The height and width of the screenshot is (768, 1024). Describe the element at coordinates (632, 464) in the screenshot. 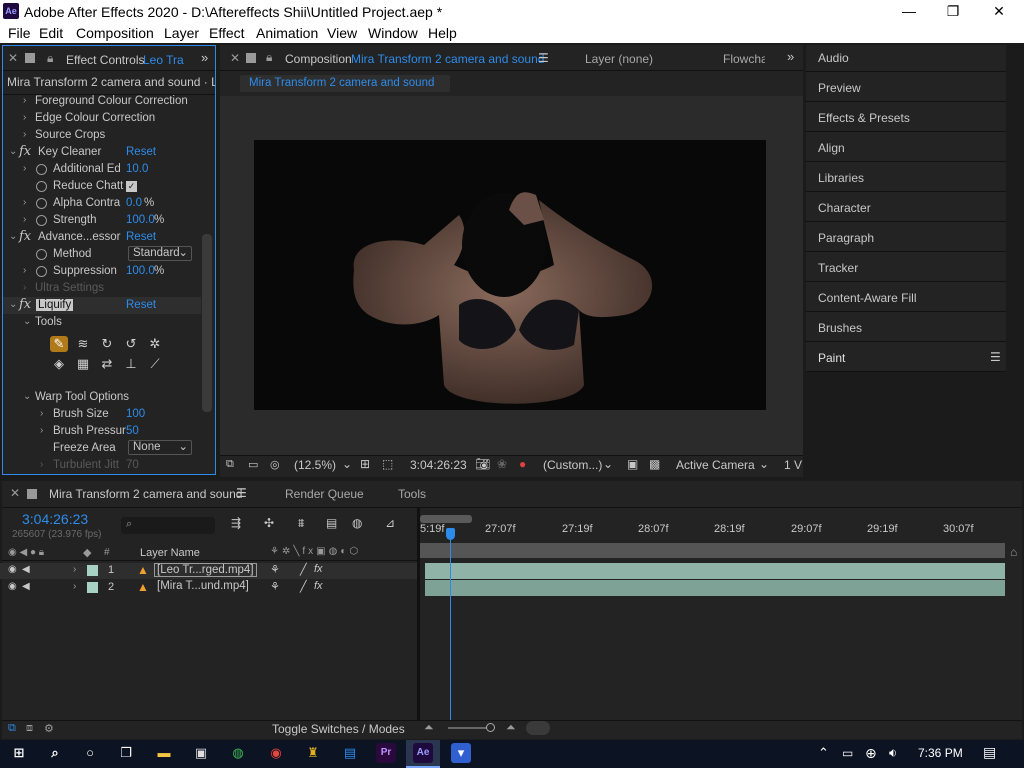

I see `fast-previews-icon: ▣` at that location.